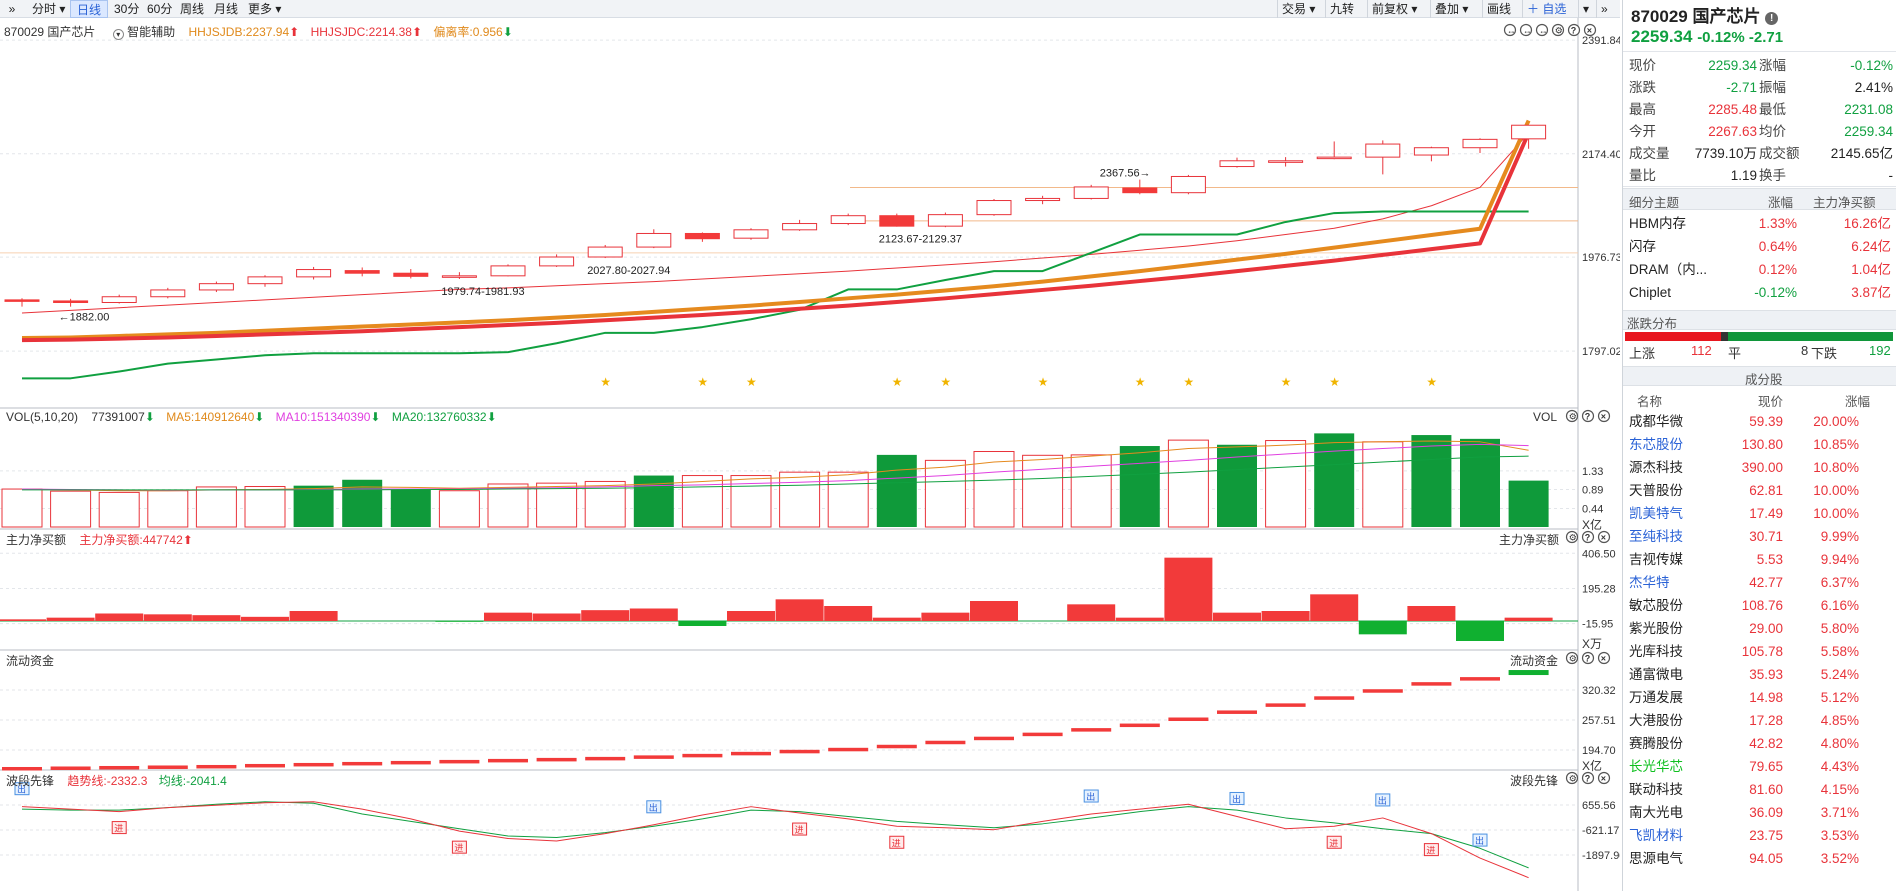 The height and width of the screenshot is (891, 1896). Describe the element at coordinates (1759, 835) in the screenshot. I see `constituent-row: 飞凯材料 23.75 3.53%` at that location.